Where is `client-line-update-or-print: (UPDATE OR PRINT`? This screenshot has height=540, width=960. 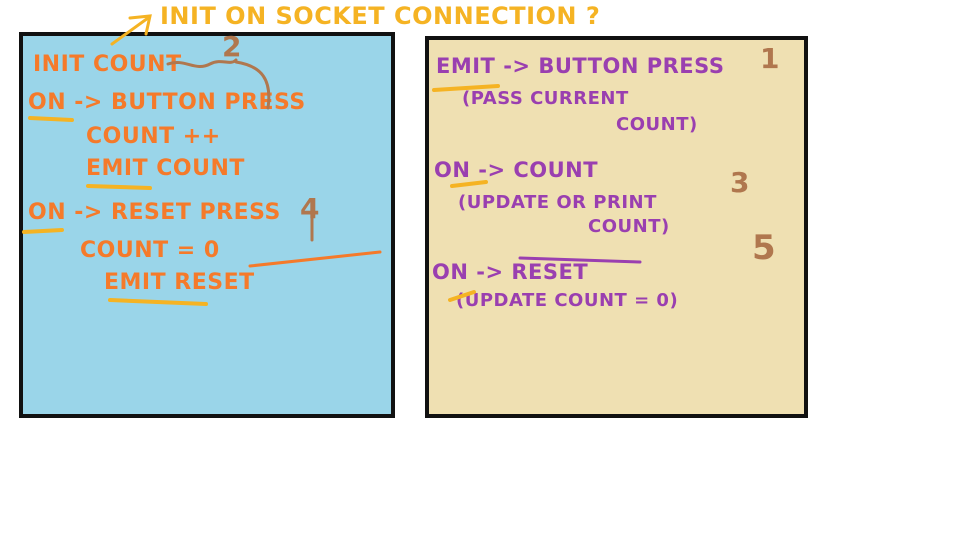 client-line-update-or-print: (UPDATE OR PRINT is located at coordinates (557, 202).